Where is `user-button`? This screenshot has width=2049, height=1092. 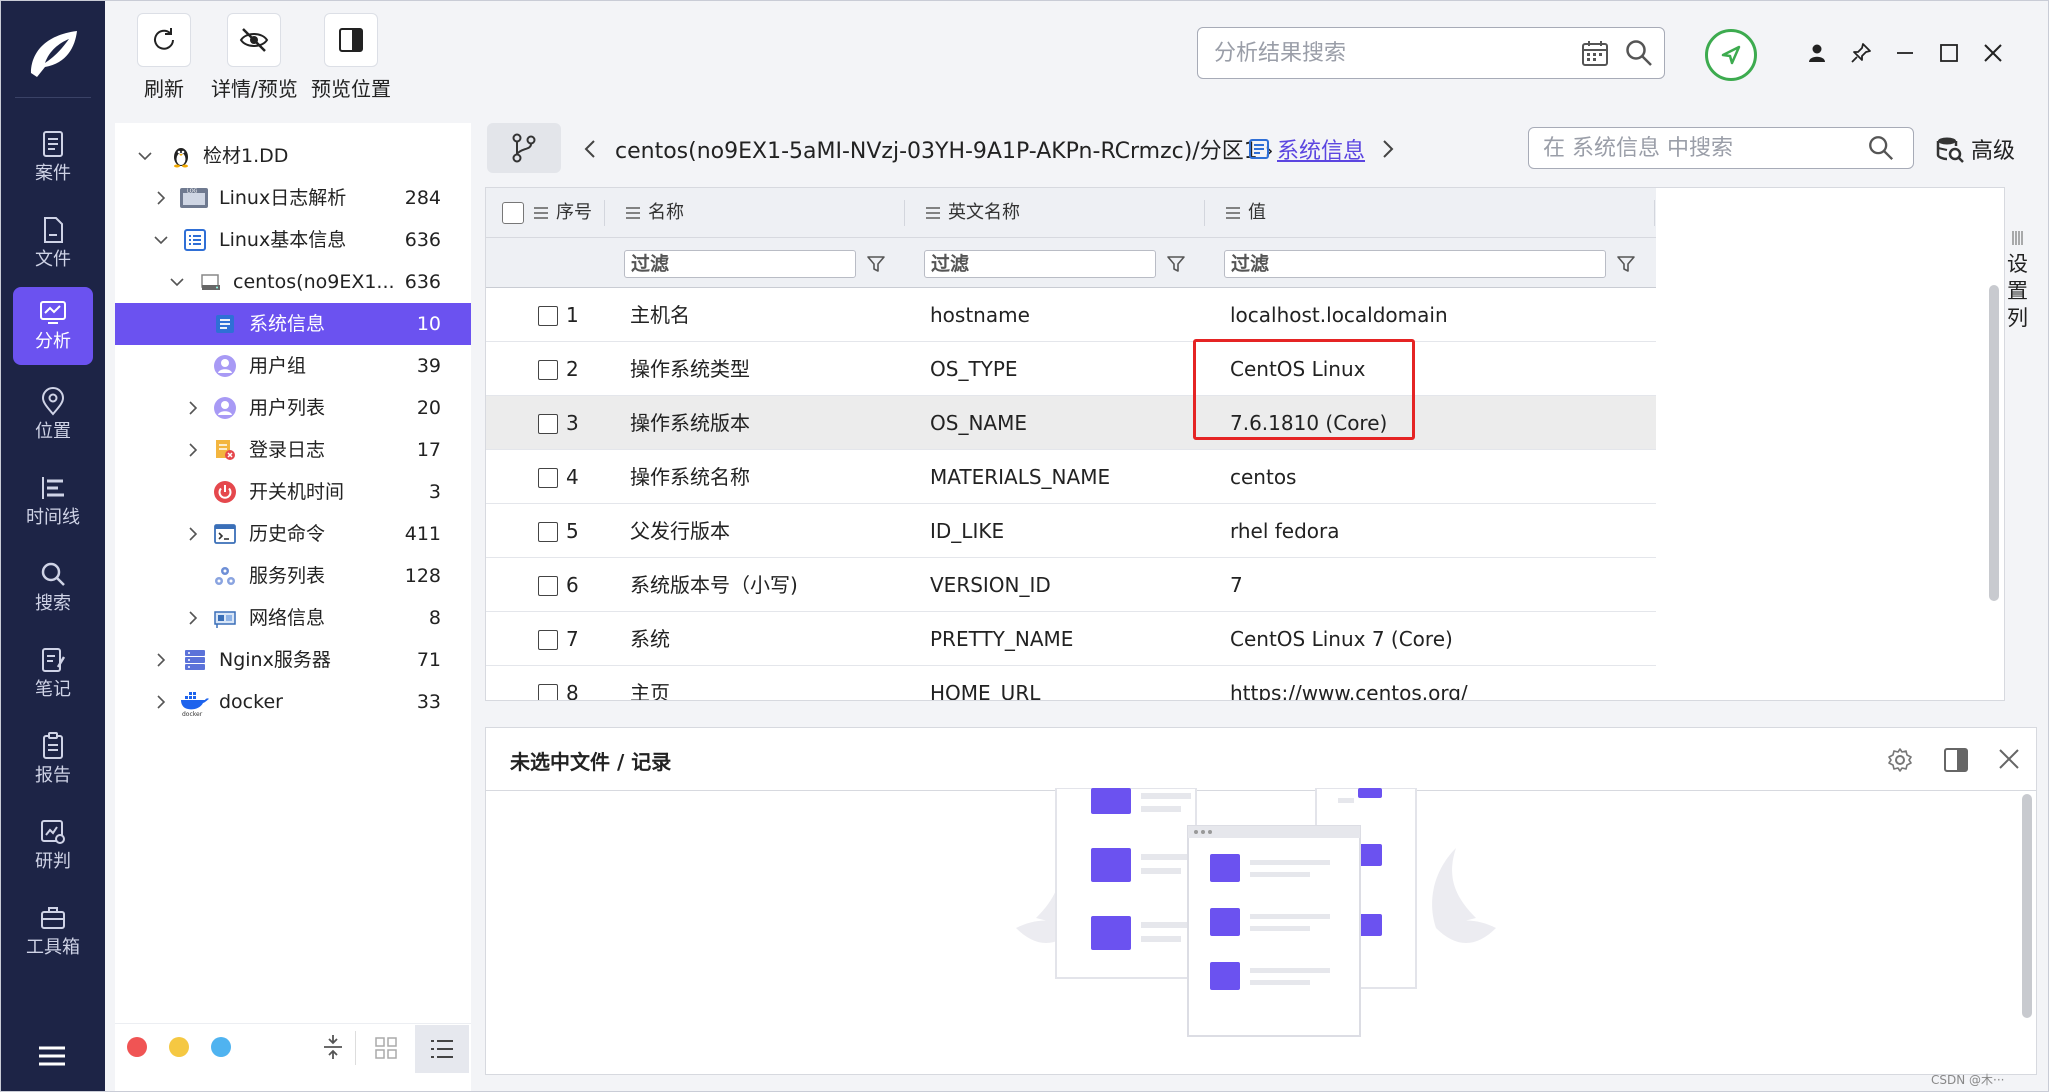
user-button is located at coordinates (1817, 53).